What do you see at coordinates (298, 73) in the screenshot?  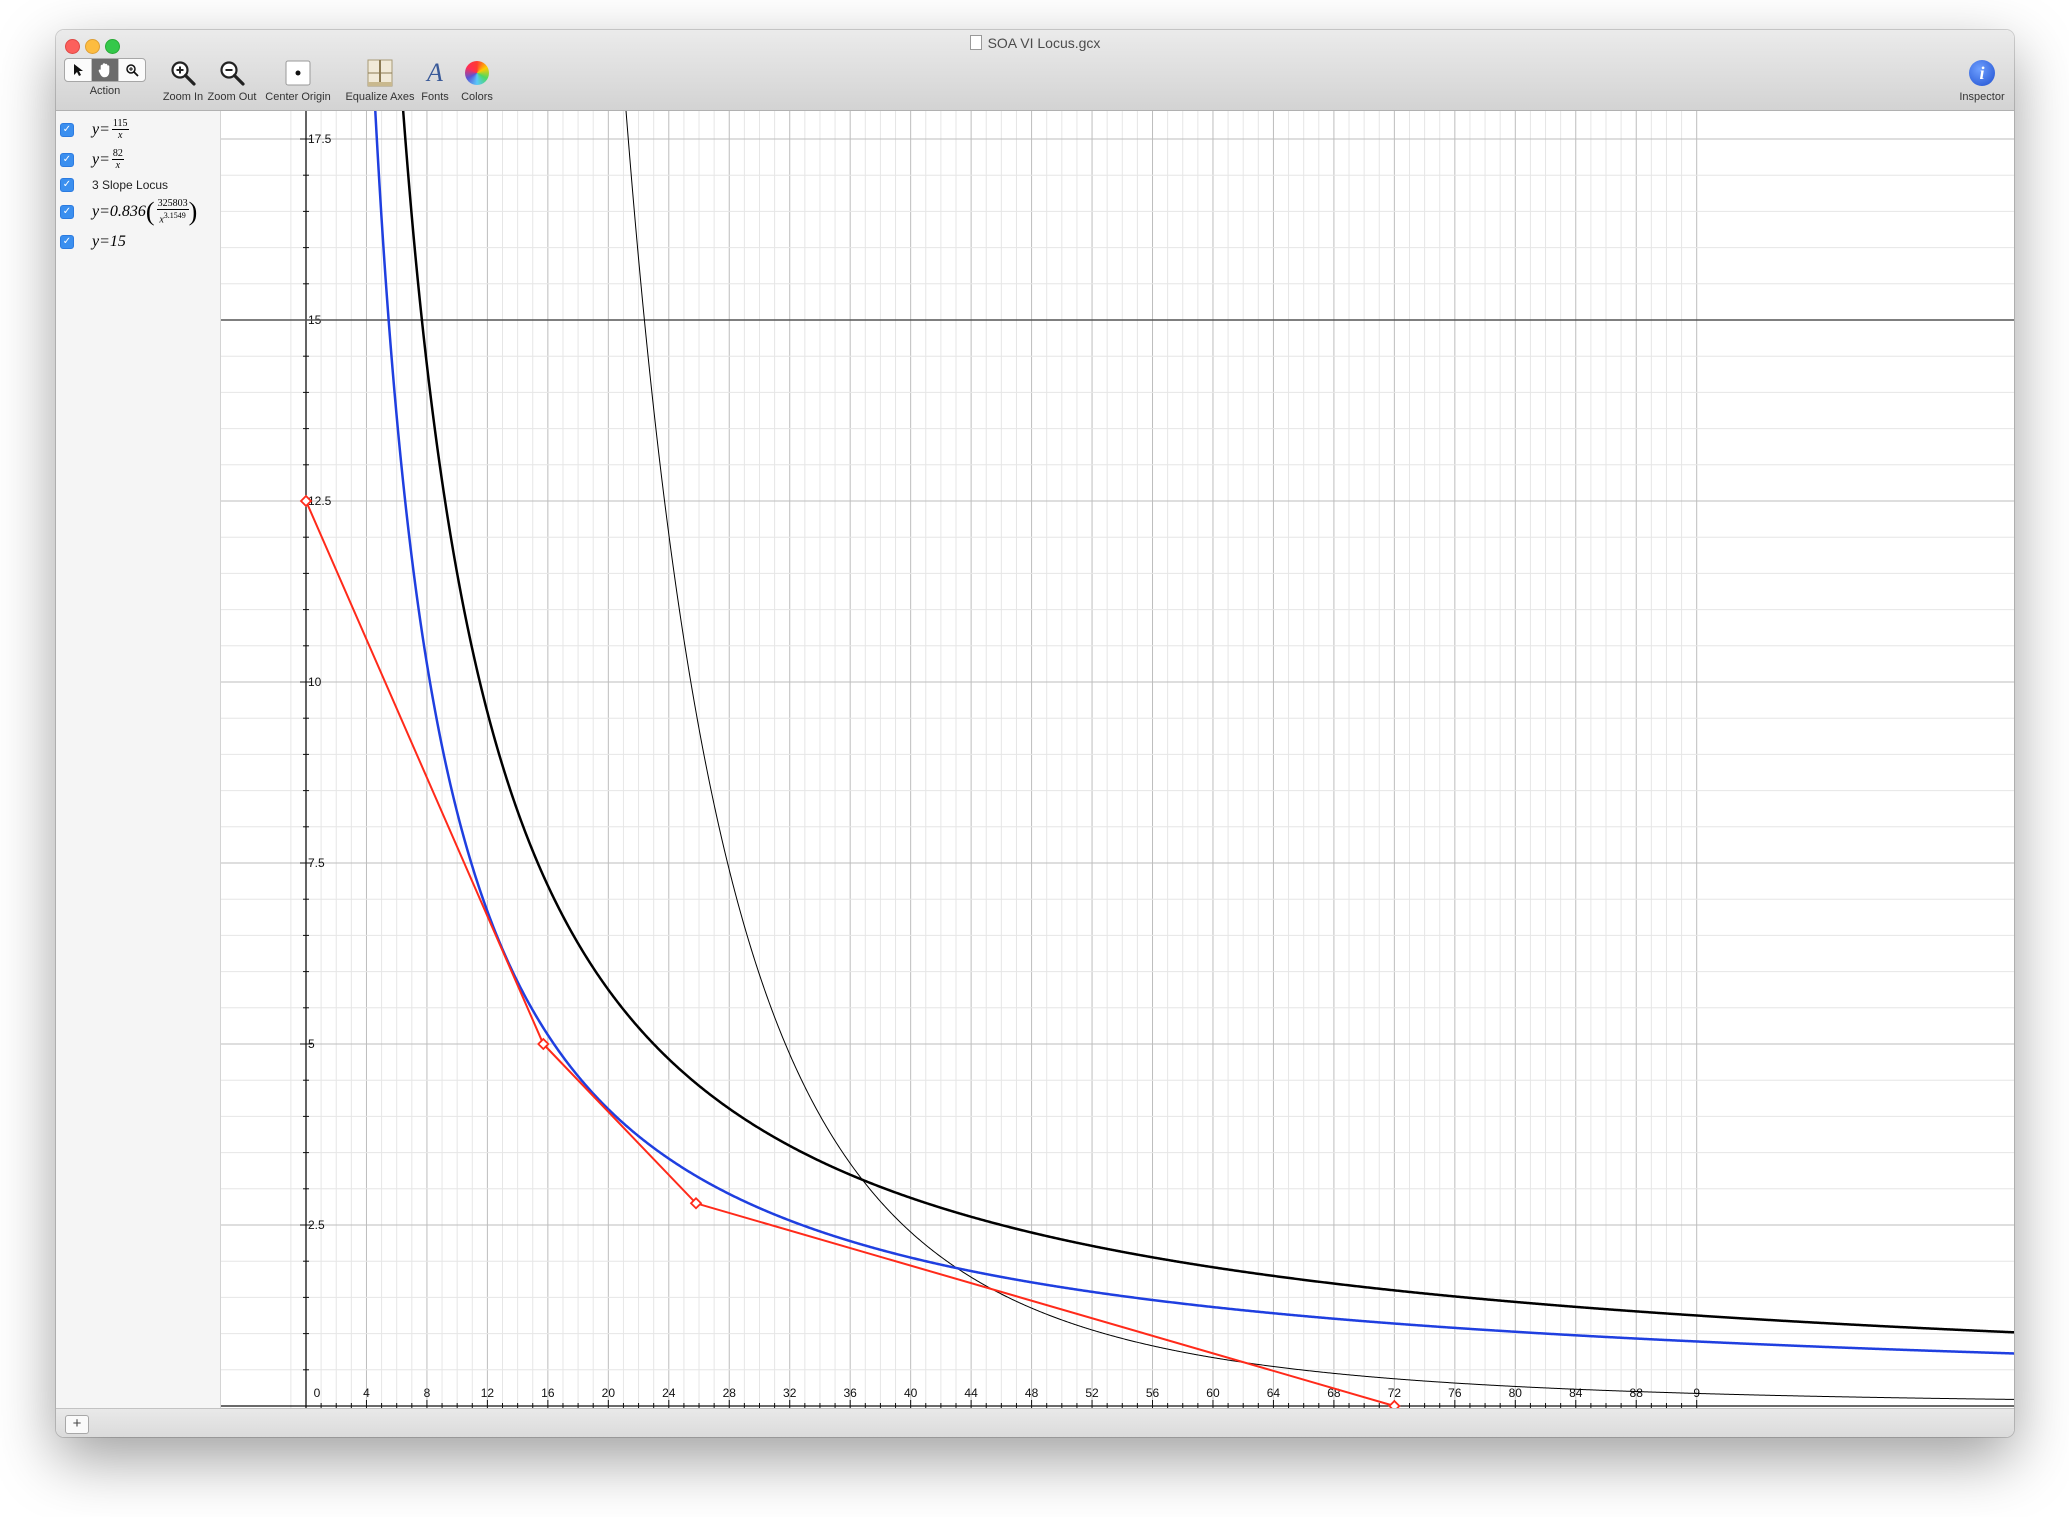 I see `center-origin-icon` at bounding box center [298, 73].